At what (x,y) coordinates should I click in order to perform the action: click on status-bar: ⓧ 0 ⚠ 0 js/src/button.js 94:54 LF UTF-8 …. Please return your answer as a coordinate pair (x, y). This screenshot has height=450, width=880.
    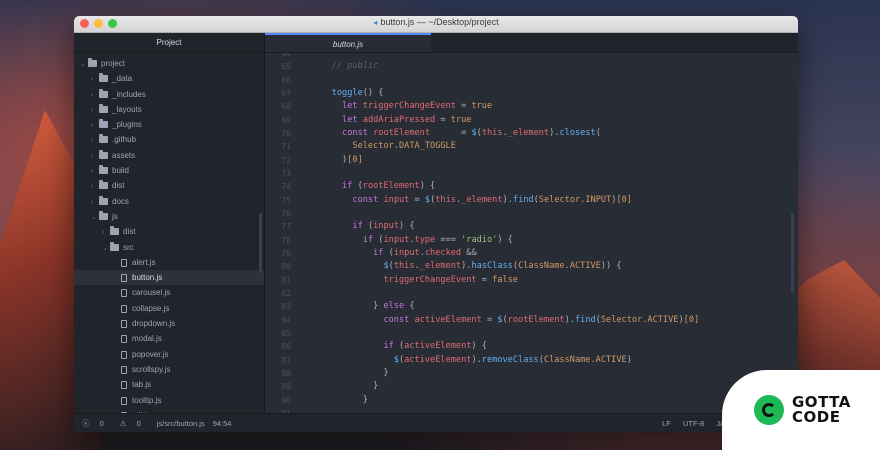
    Looking at the image, I should click on (436, 422).